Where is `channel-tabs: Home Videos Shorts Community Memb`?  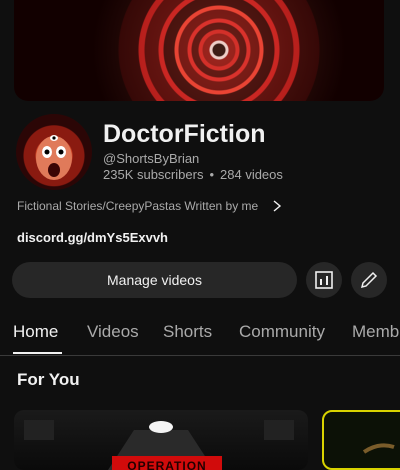 channel-tabs: Home Videos Shorts Community Memb is located at coordinates (200, 337).